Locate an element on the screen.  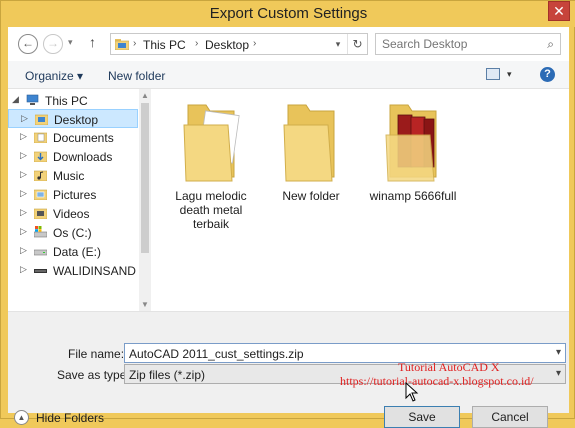
tree-item-videos: ▷ Videos is located at coordinates (73, 213).